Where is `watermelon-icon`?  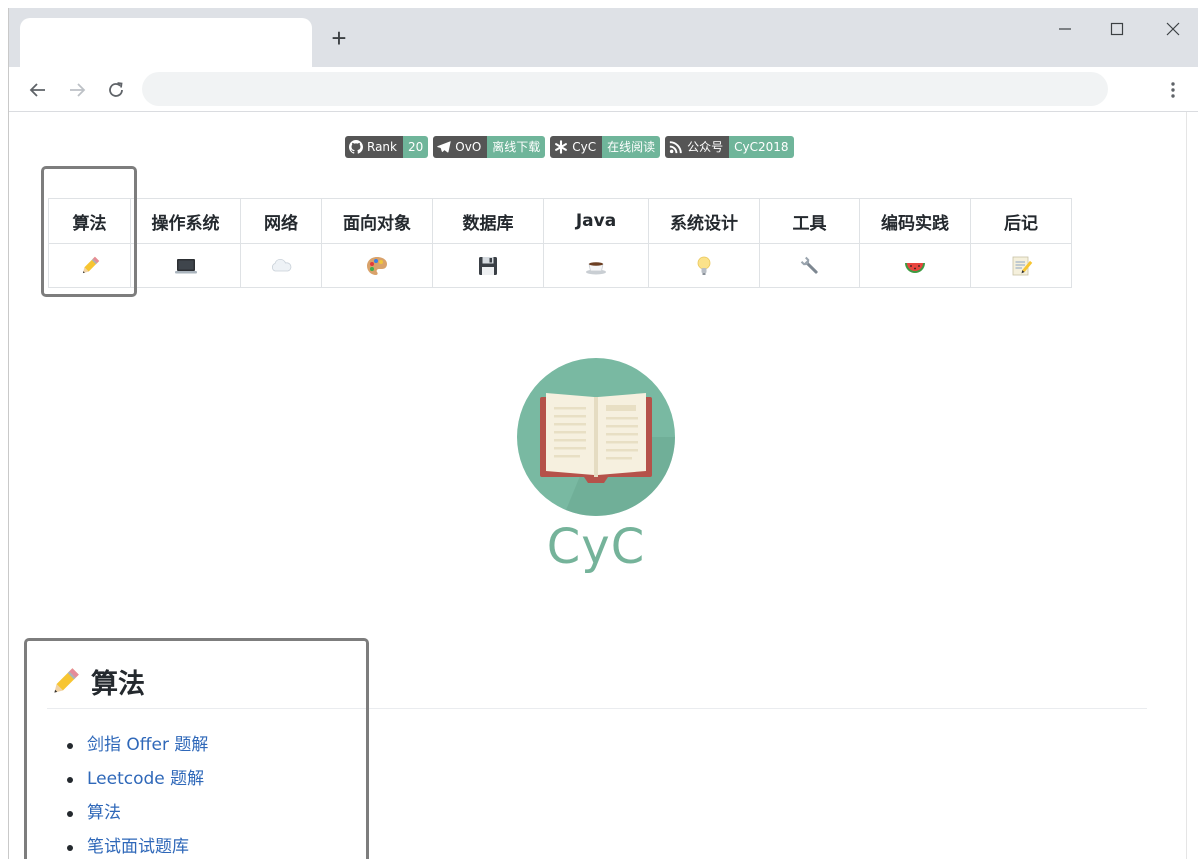 watermelon-icon is located at coordinates (915, 267).